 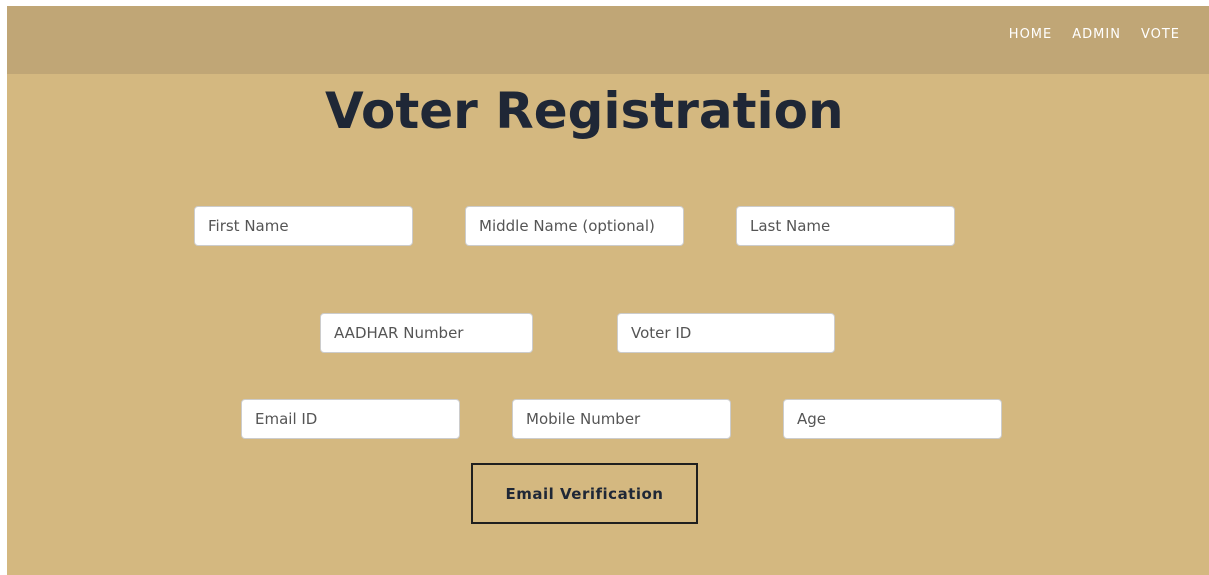 I want to click on first-name-input, so click(x=303, y=226).